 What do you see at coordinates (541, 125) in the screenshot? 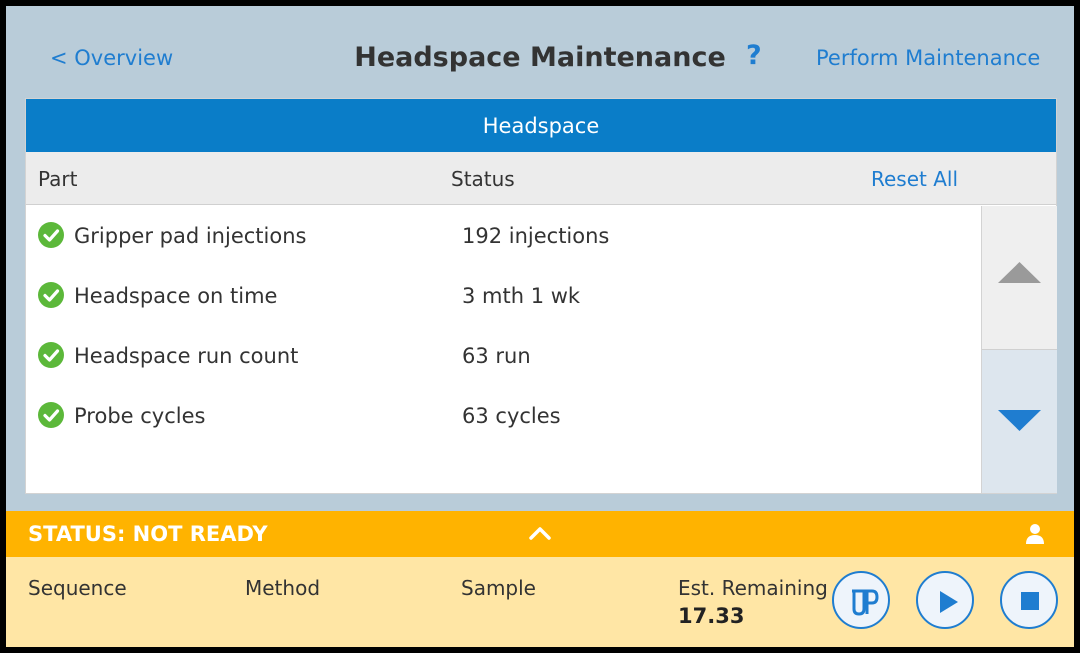
I see `panel-title: Headspace` at bounding box center [541, 125].